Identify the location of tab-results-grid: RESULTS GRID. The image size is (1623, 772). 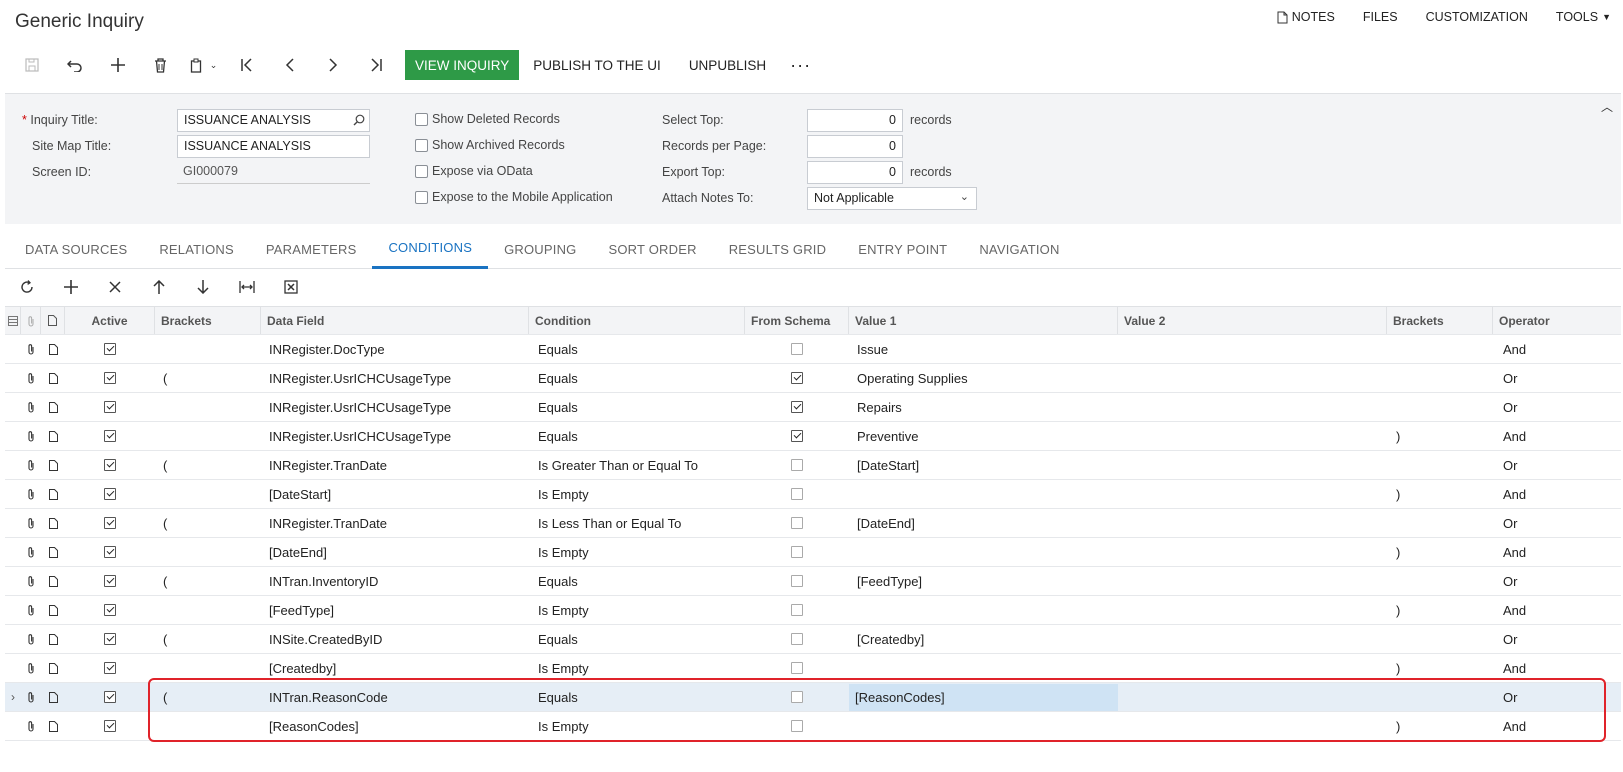
(778, 249).